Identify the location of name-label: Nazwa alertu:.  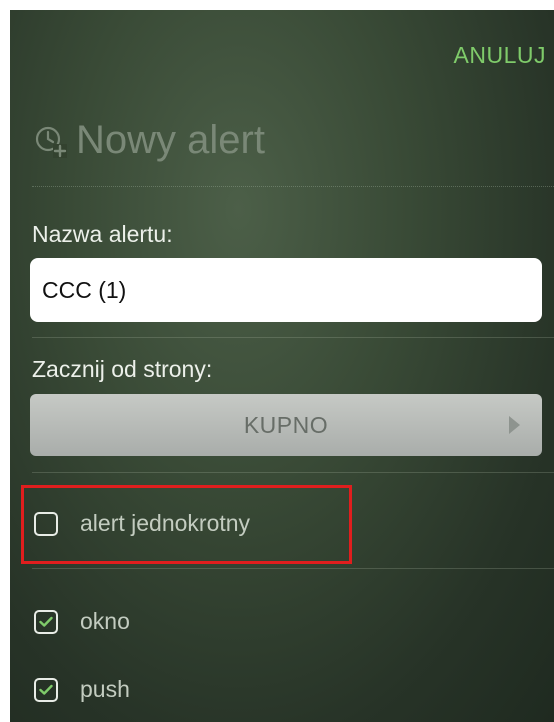
(102, 234).